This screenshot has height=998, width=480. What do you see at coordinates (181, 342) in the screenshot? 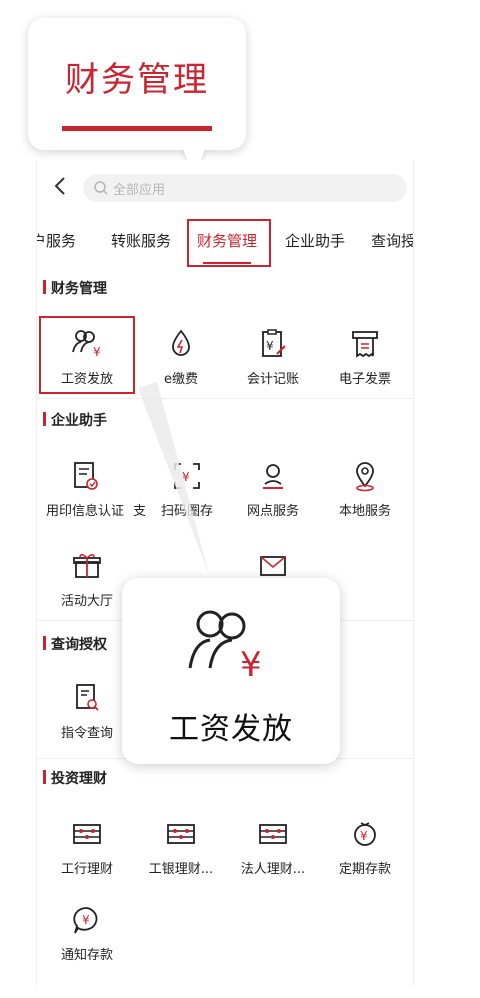
I see `water-drop-icon` at bounding box center [181, 342].